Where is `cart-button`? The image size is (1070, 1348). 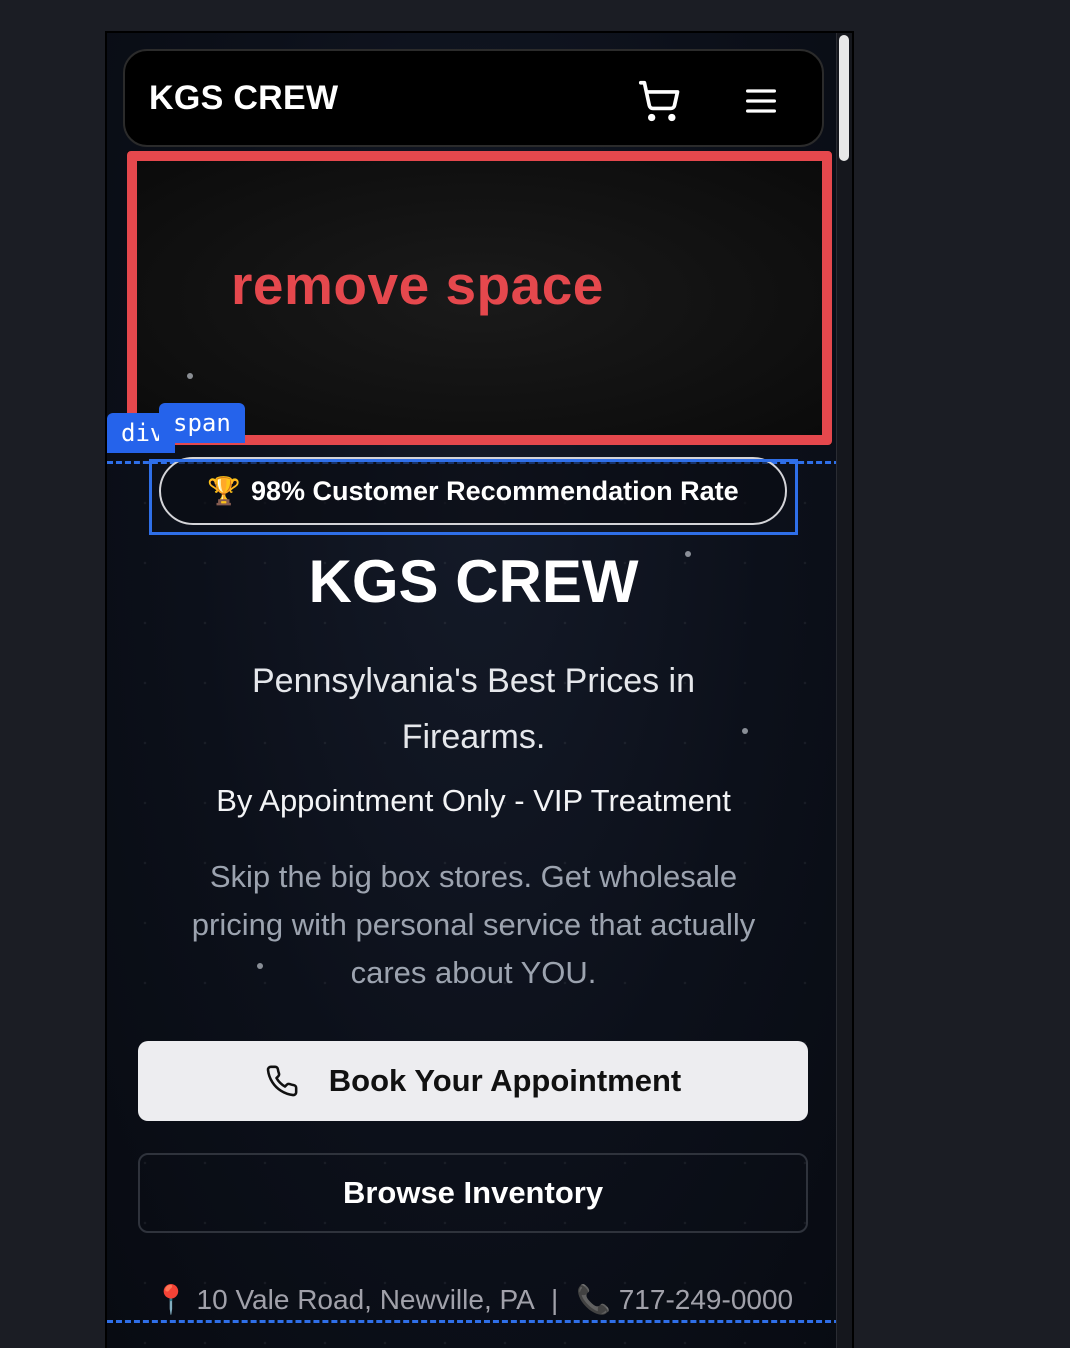 cart-button is located at coordinates (659, 101).